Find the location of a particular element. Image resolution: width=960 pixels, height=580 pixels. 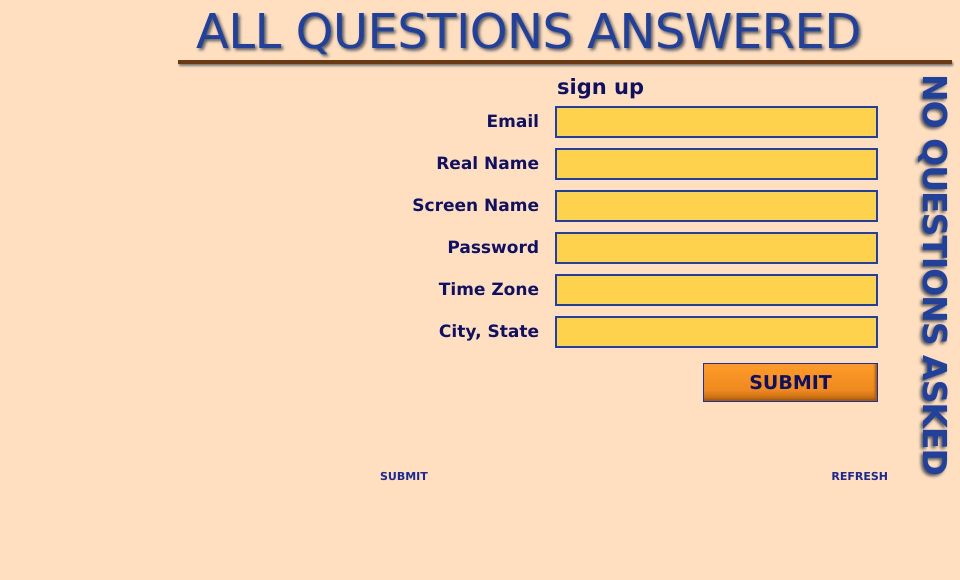

footer-link: REFRESH is located at coordinates (859, 476).